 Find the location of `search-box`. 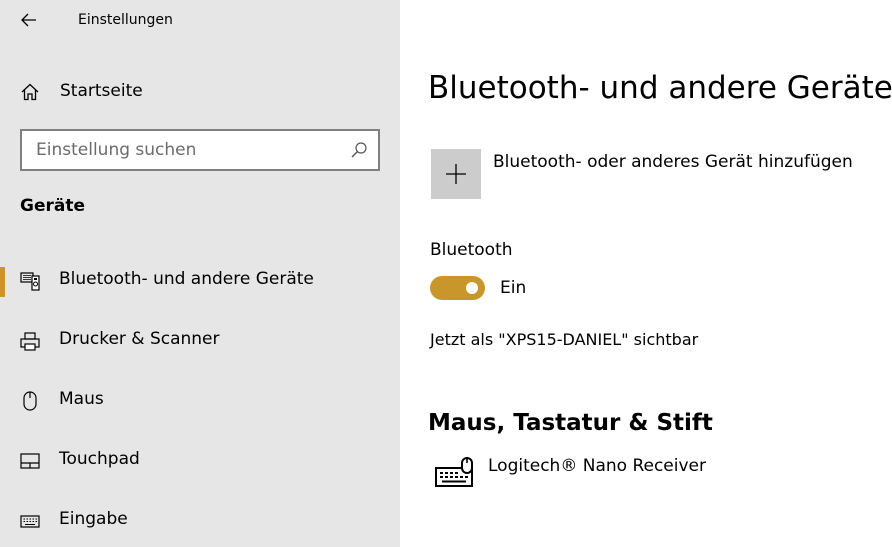

search-box is located at coordinates (200, 150).